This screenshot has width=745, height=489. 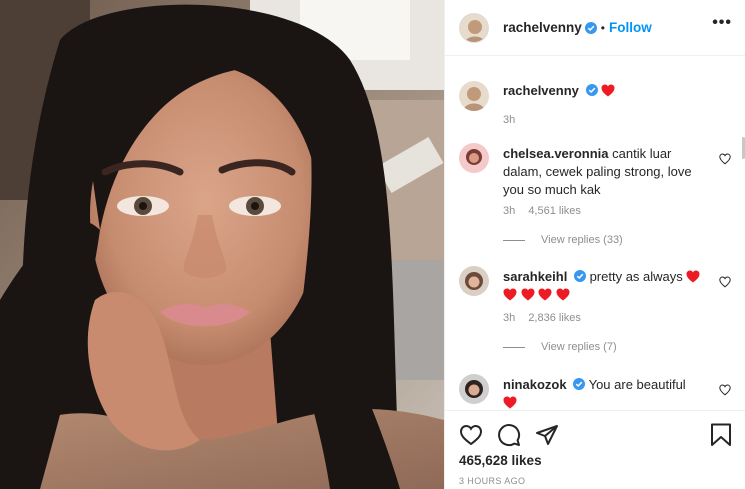 I want to click on view-replies-label: View replies (33), so click(x=582, y=240).